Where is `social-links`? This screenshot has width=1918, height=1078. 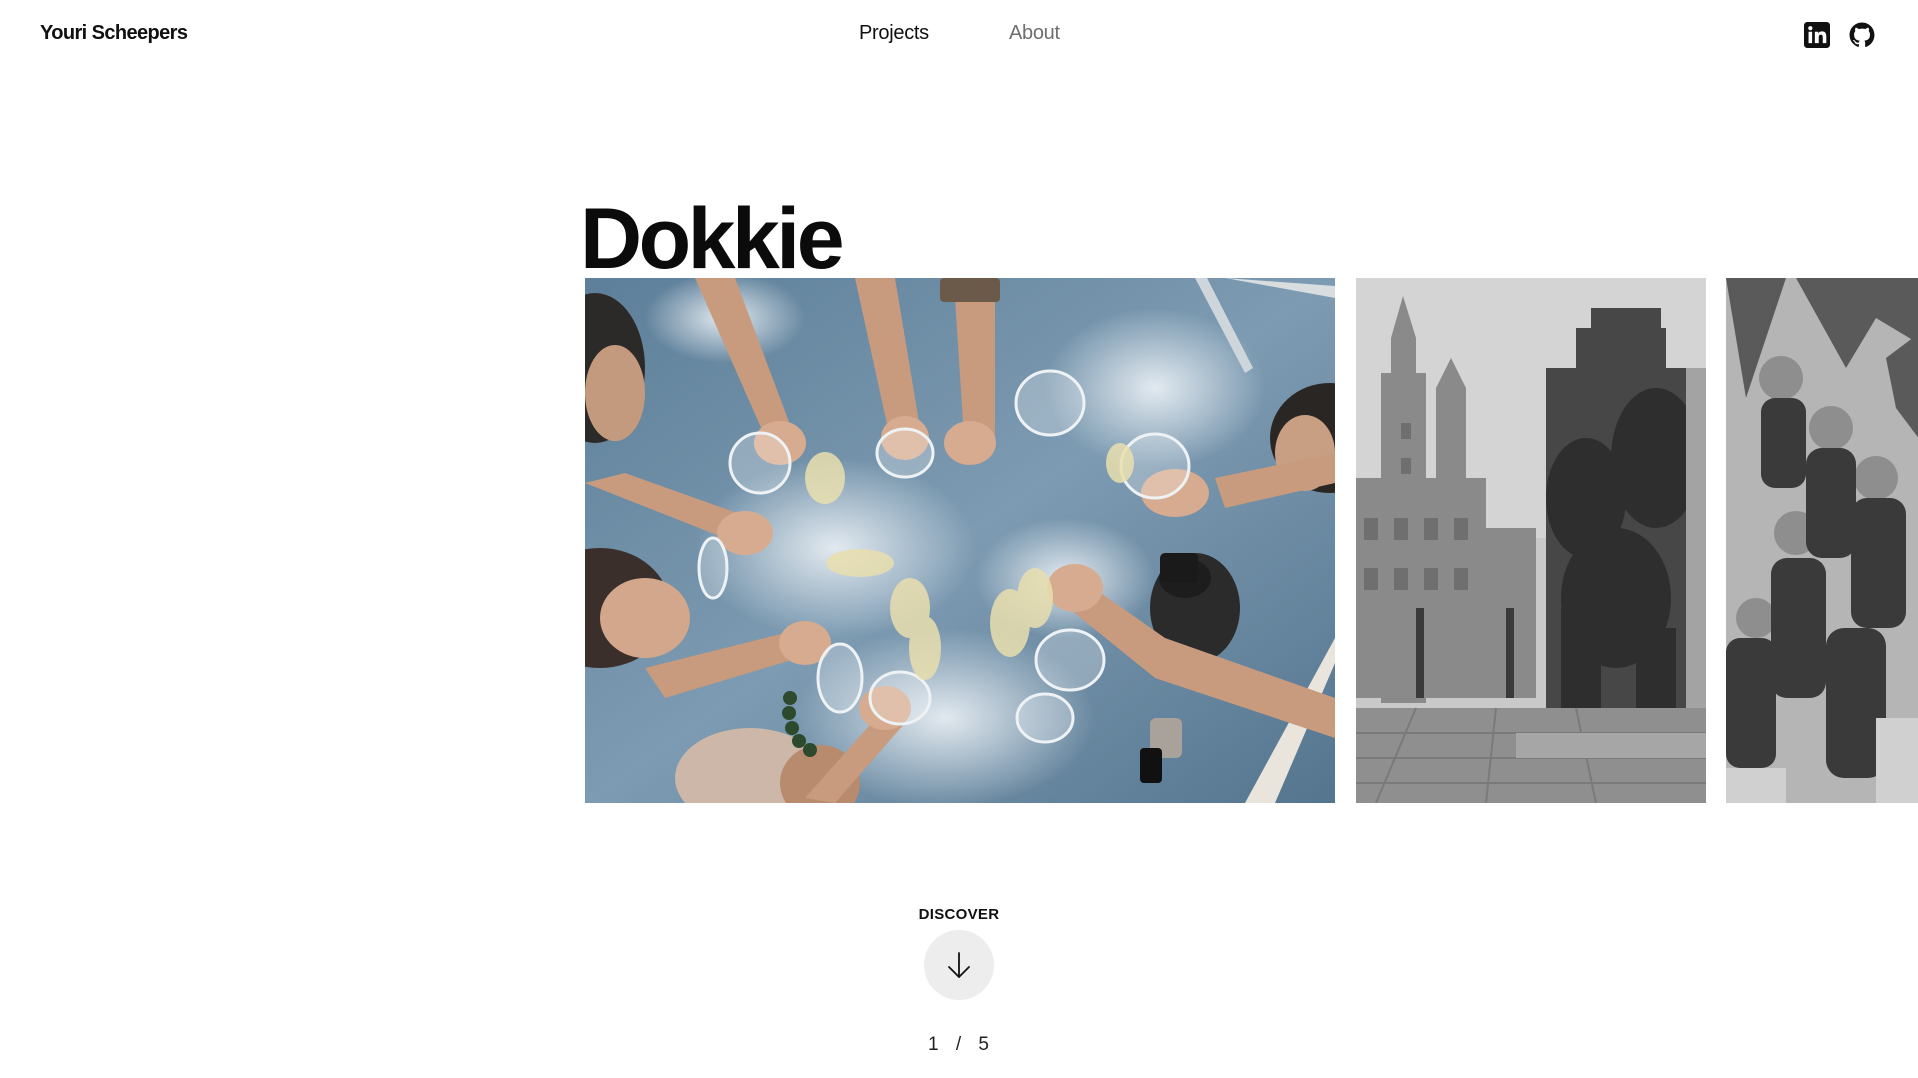
social-links is located at coordinates (1839, 35).